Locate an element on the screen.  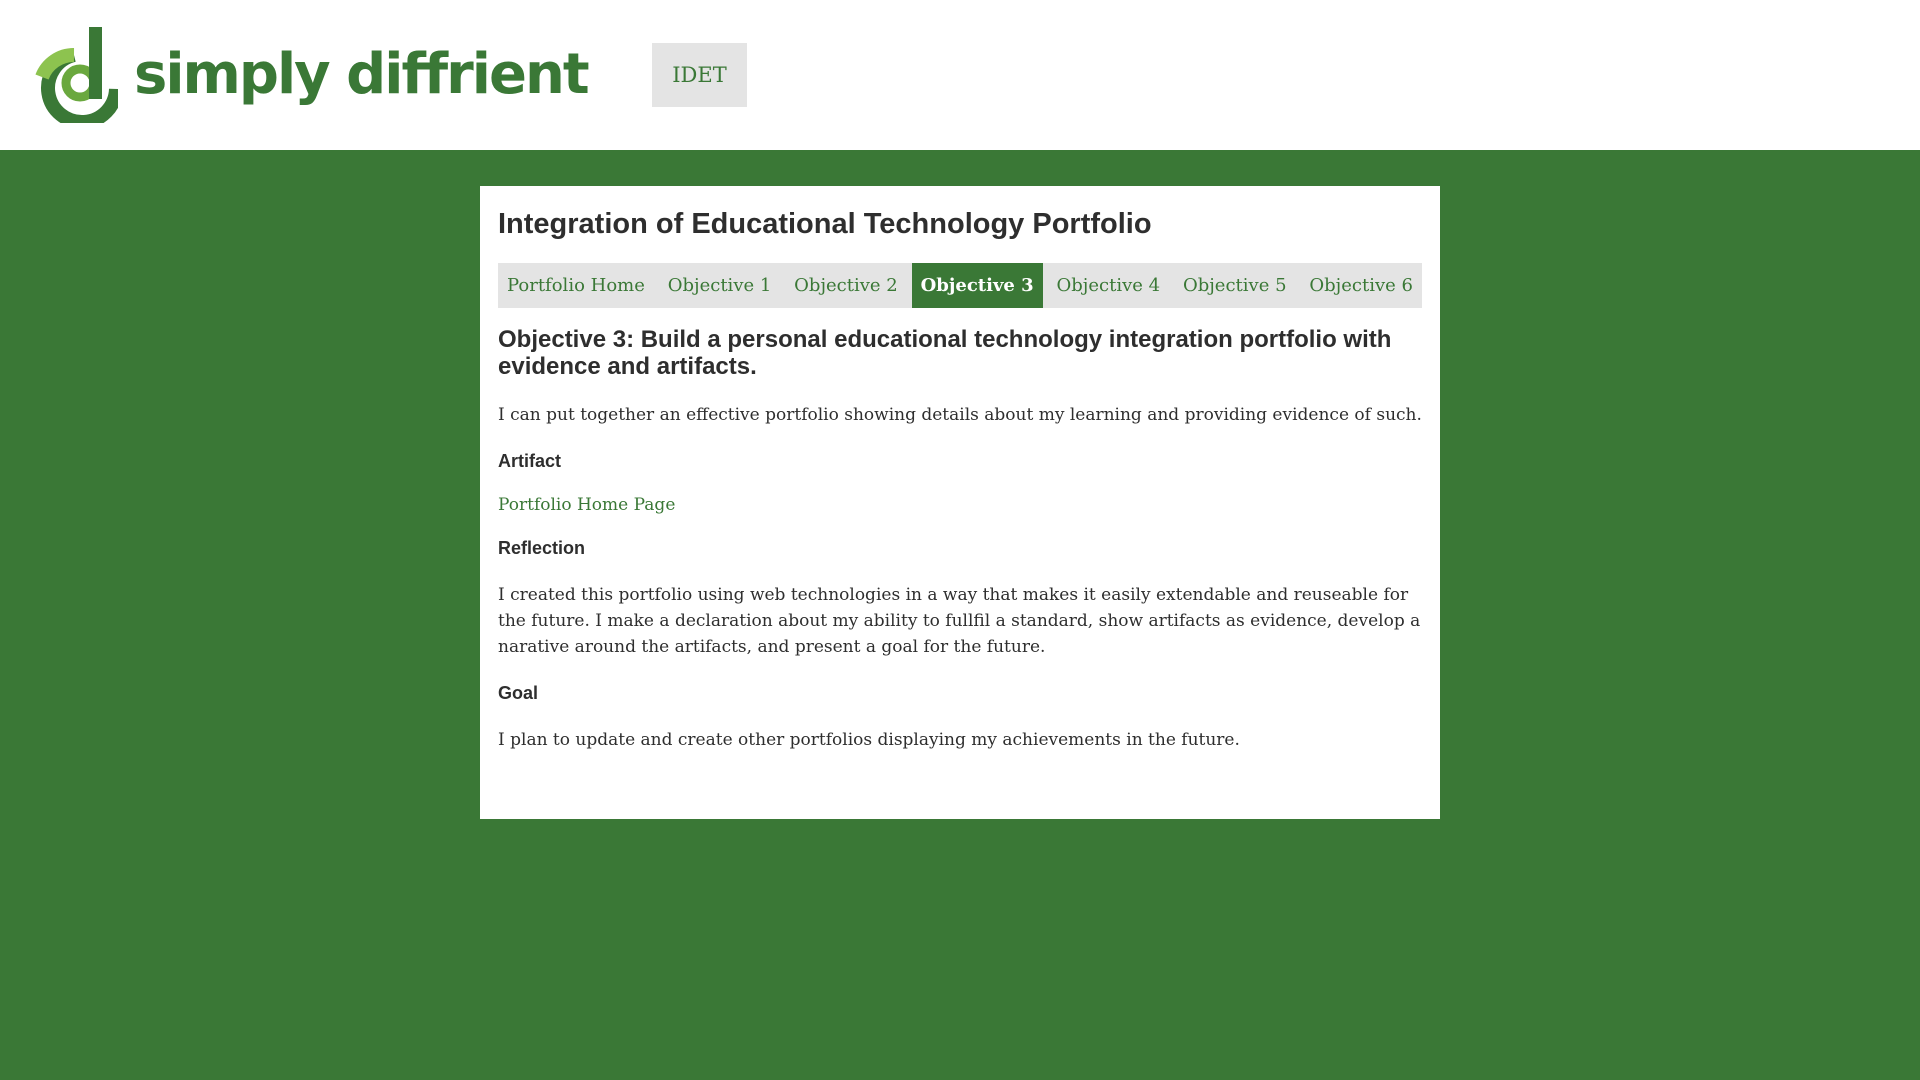
goal-heading: Goal is located at coordinates (518, 693).